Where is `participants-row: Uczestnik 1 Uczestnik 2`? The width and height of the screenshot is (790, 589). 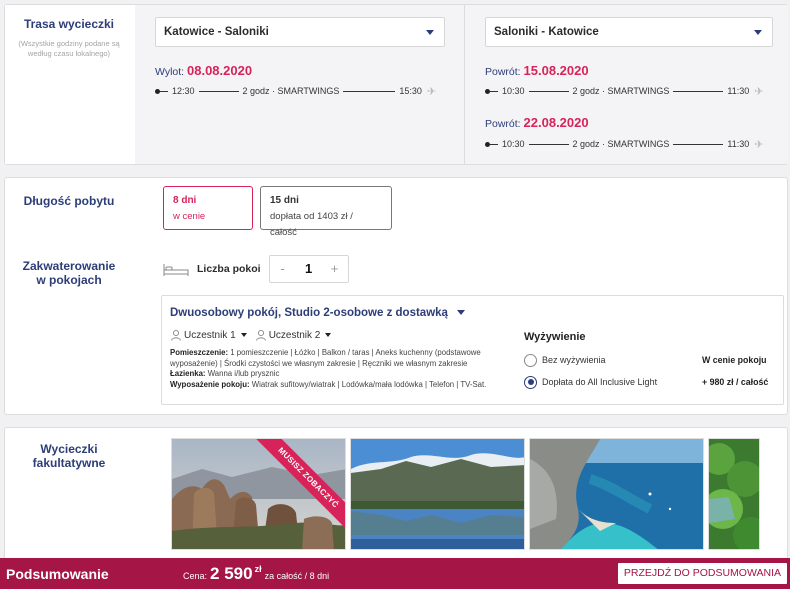 participants-row: Uczestnik 1 Uczestnik 2 is located at coordinates (254, 335).